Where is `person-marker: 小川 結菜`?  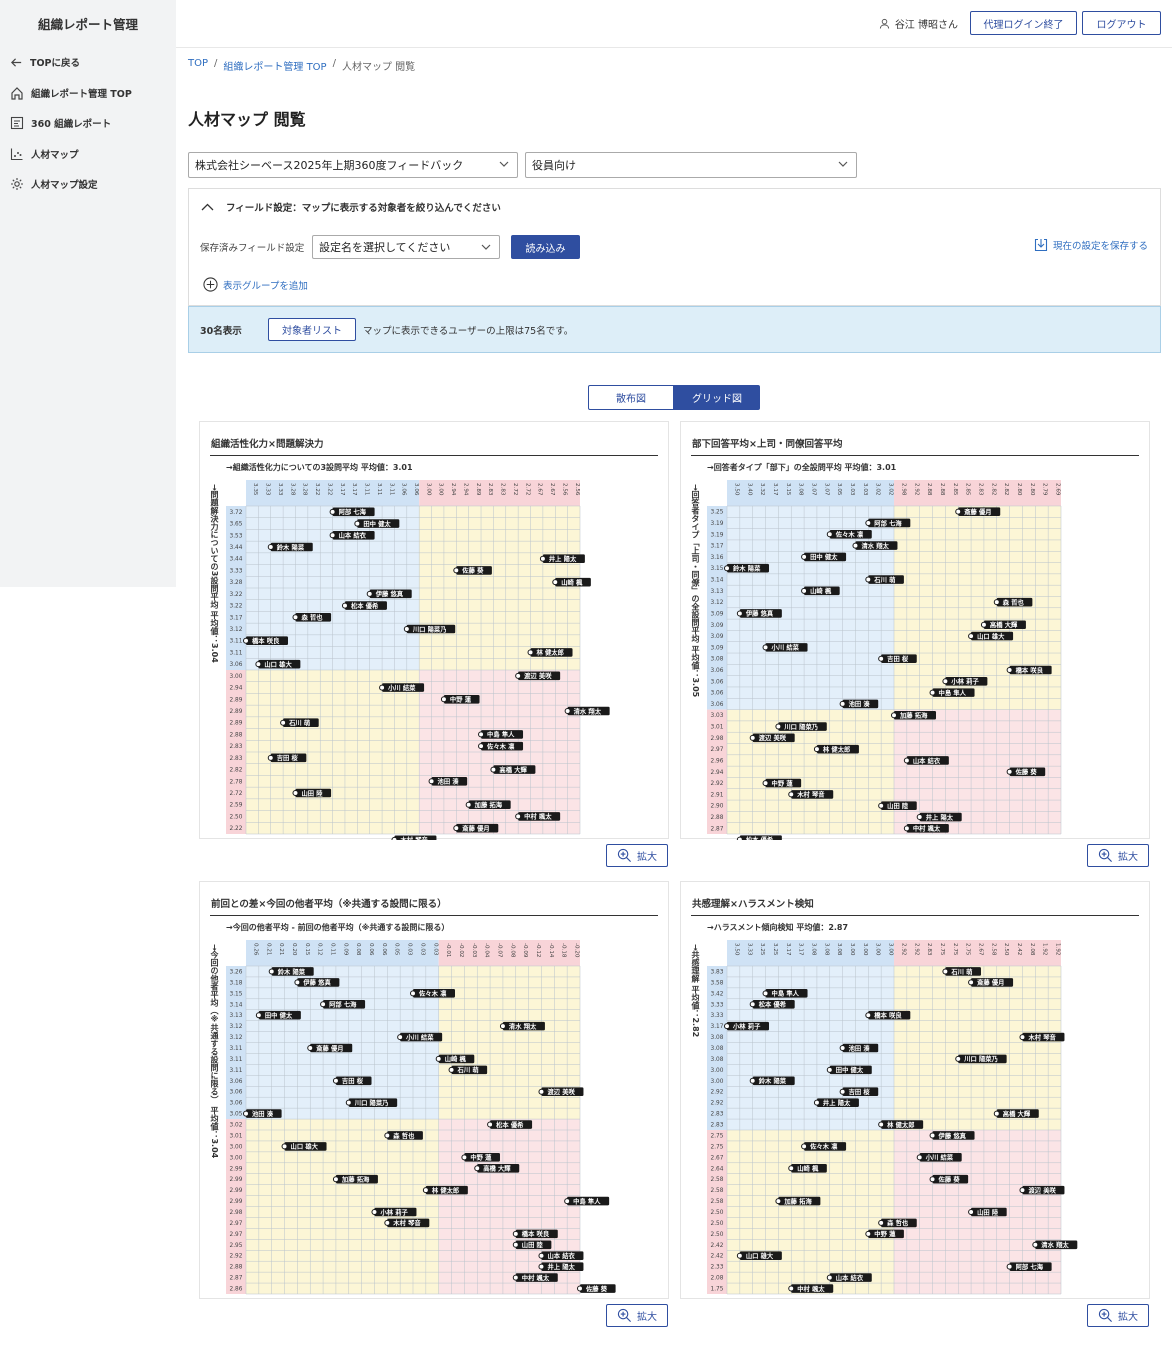 person-marker: 小川 結菜 is located at coordinates (402, 687).